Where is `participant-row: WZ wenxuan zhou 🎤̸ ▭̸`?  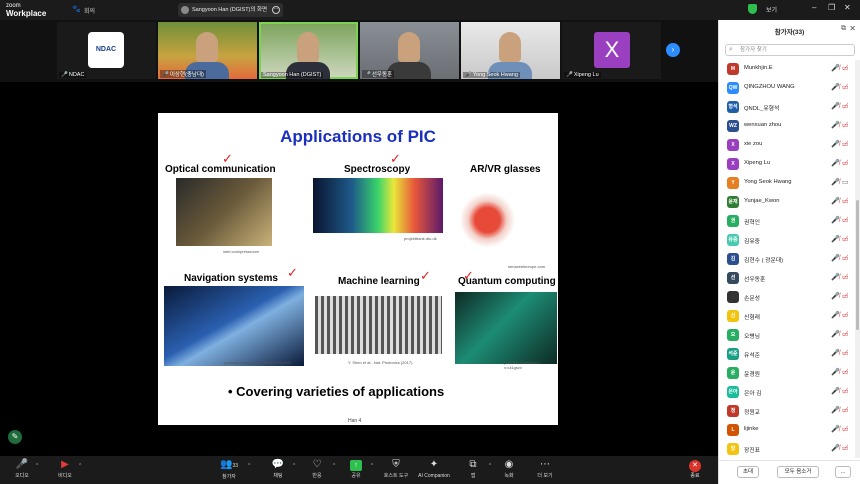 participant-row: WZ wenxuan zhou 🎤̸ ▭̸ is located at coordinates (787, 126).